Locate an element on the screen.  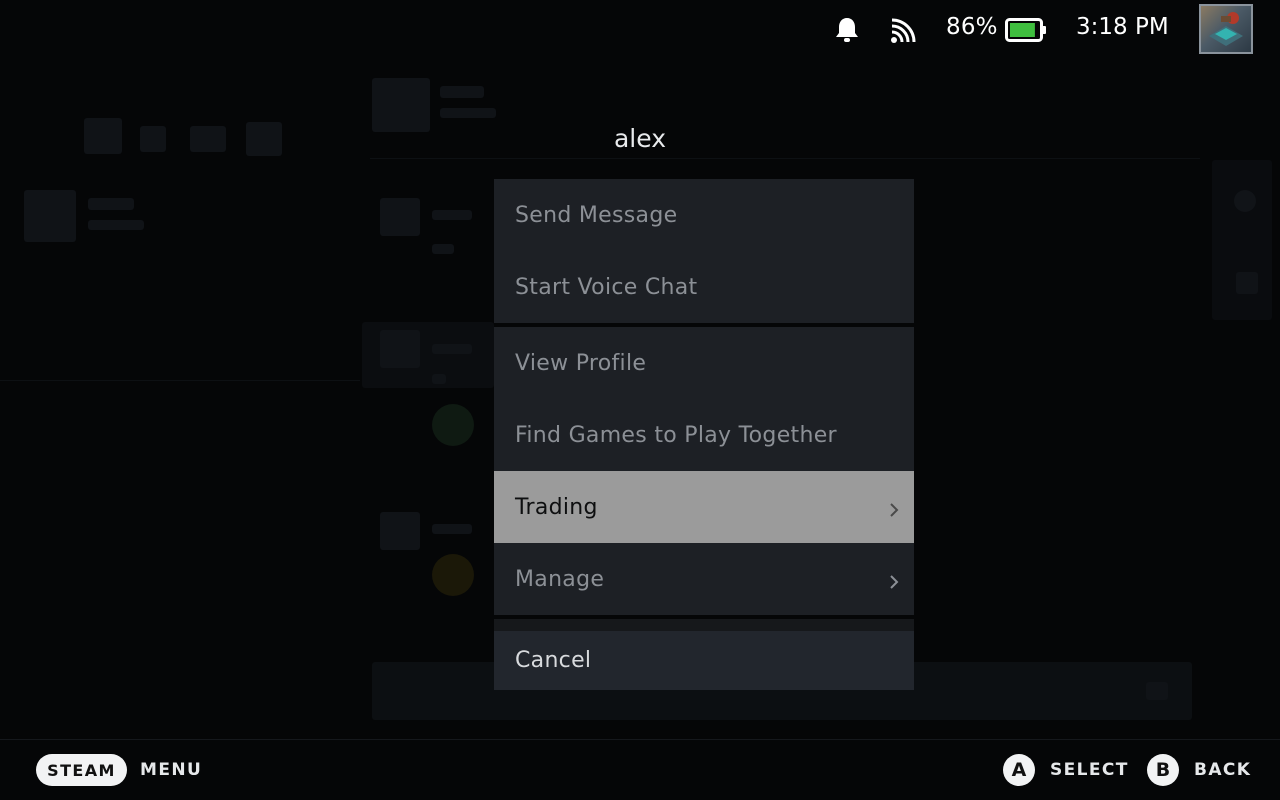
cancel-button: Cancel is located at coordinates (704, 660).